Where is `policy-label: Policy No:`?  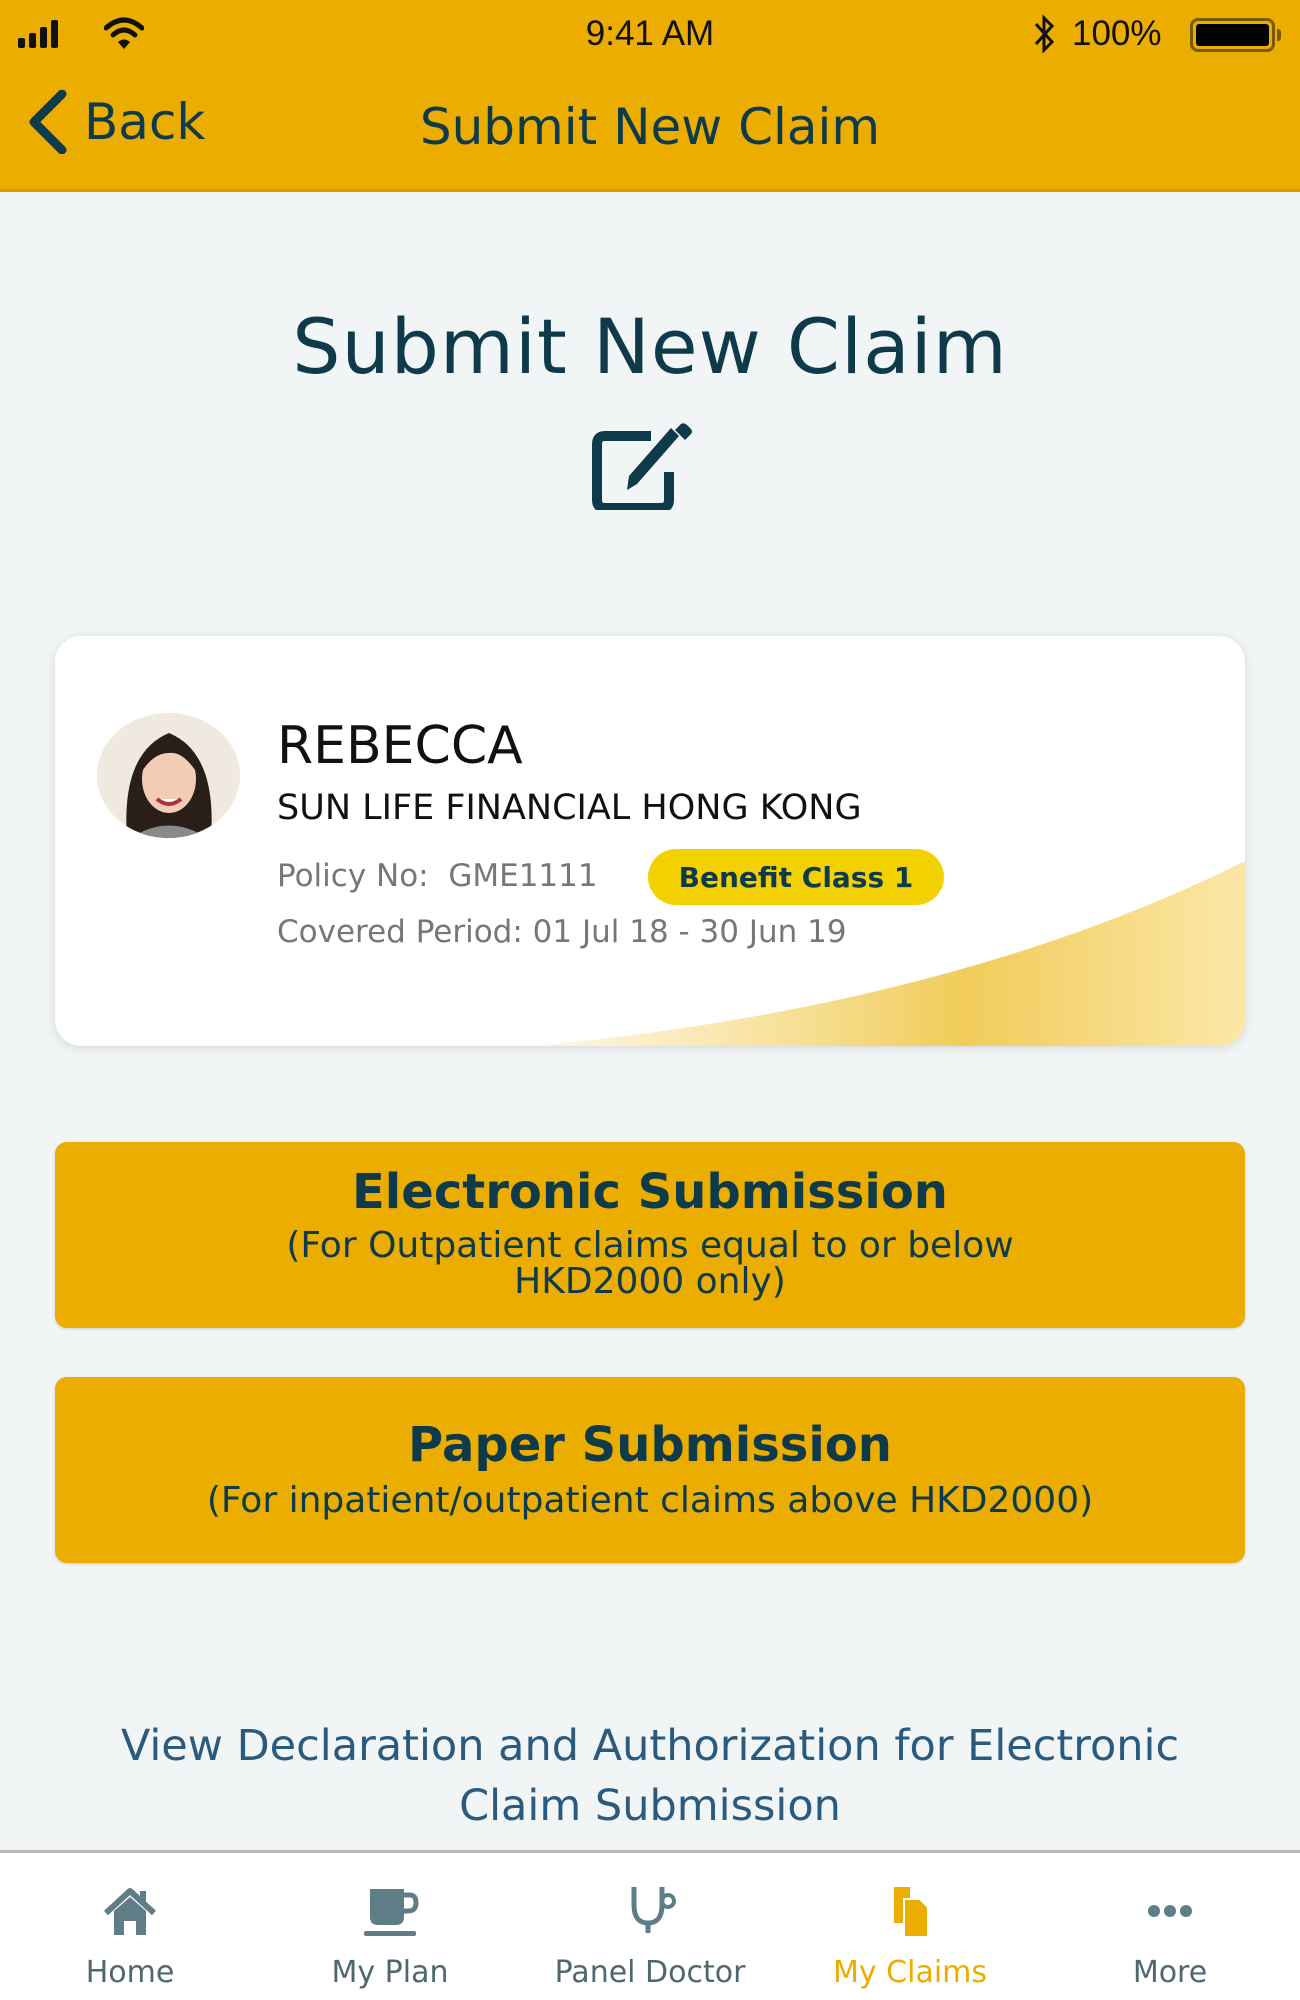 policy-label: Policy No: is located at coordinates (353, 876).